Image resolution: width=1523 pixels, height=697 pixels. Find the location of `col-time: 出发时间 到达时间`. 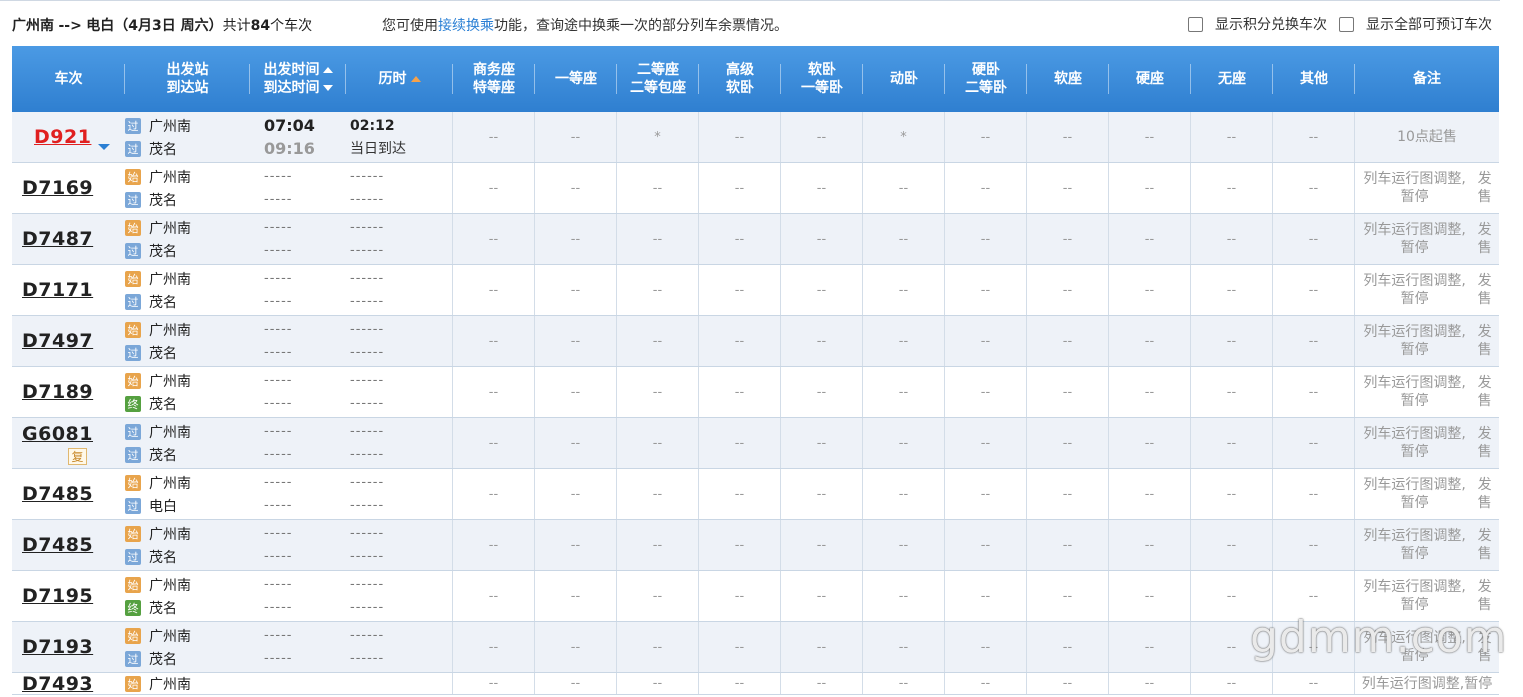

col-time: 出发时间 到达时间 is located at coordinates (298, 79).